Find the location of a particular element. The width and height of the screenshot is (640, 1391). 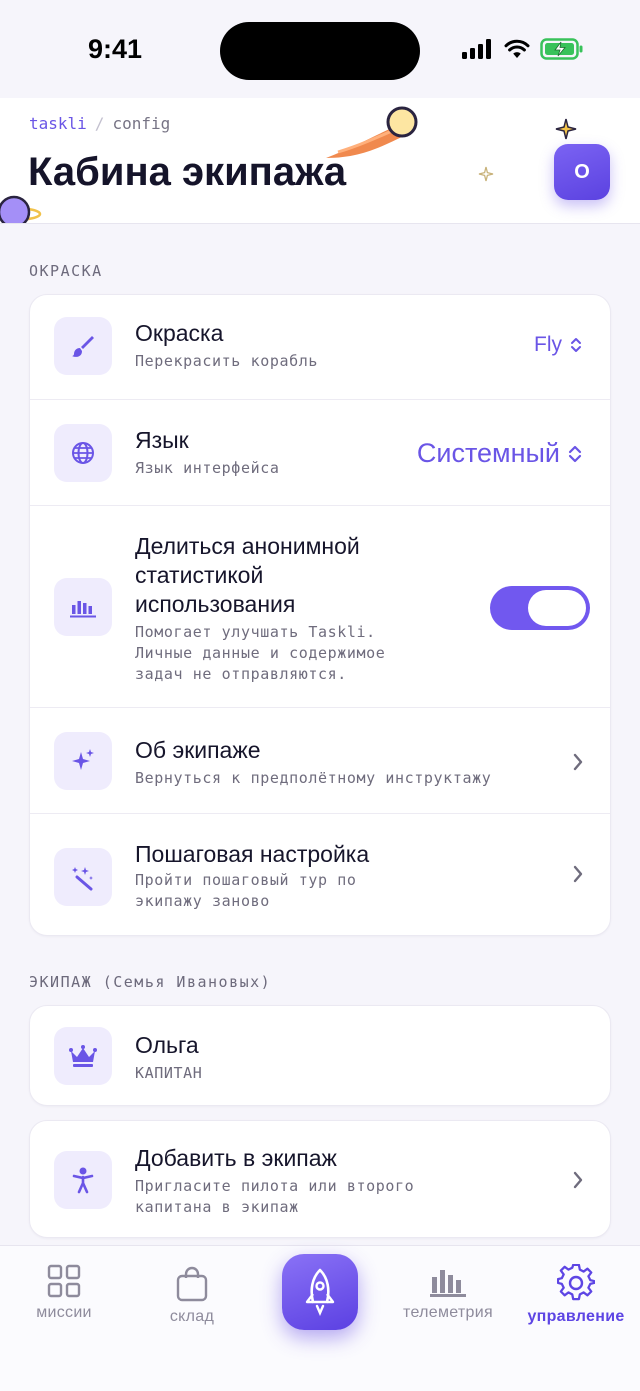

language-select: Системный is located at coordinates (499, 453).